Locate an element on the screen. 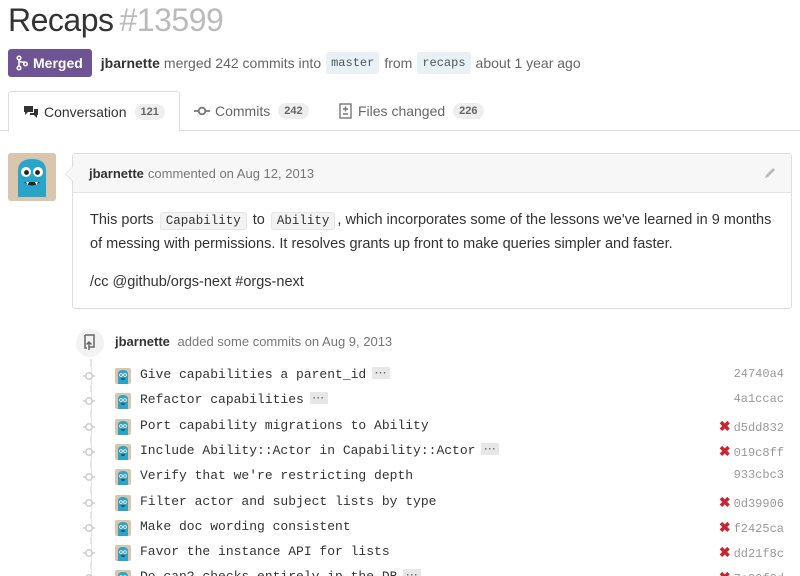 The image size is (800, 576). commit-sha-wrap: 4a1ccac is located at coordinates (759, 399).